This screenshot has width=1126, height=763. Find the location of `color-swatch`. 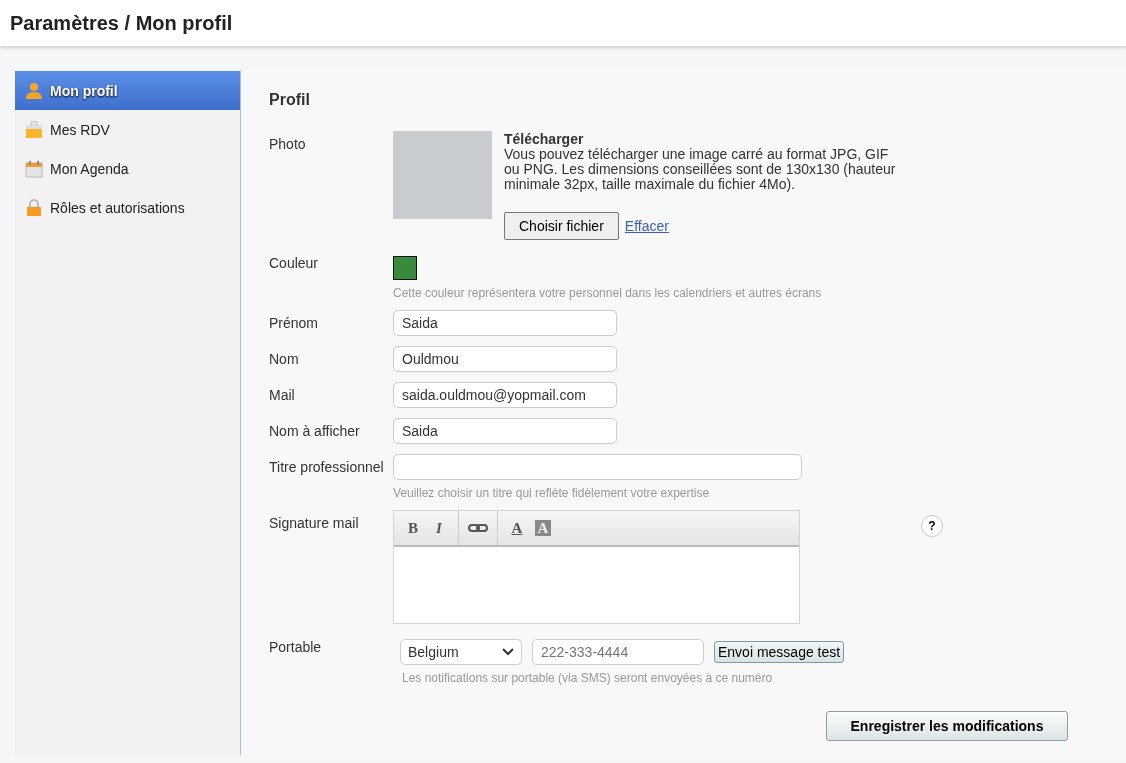

color-swatch is located at coordinates (405, 268).